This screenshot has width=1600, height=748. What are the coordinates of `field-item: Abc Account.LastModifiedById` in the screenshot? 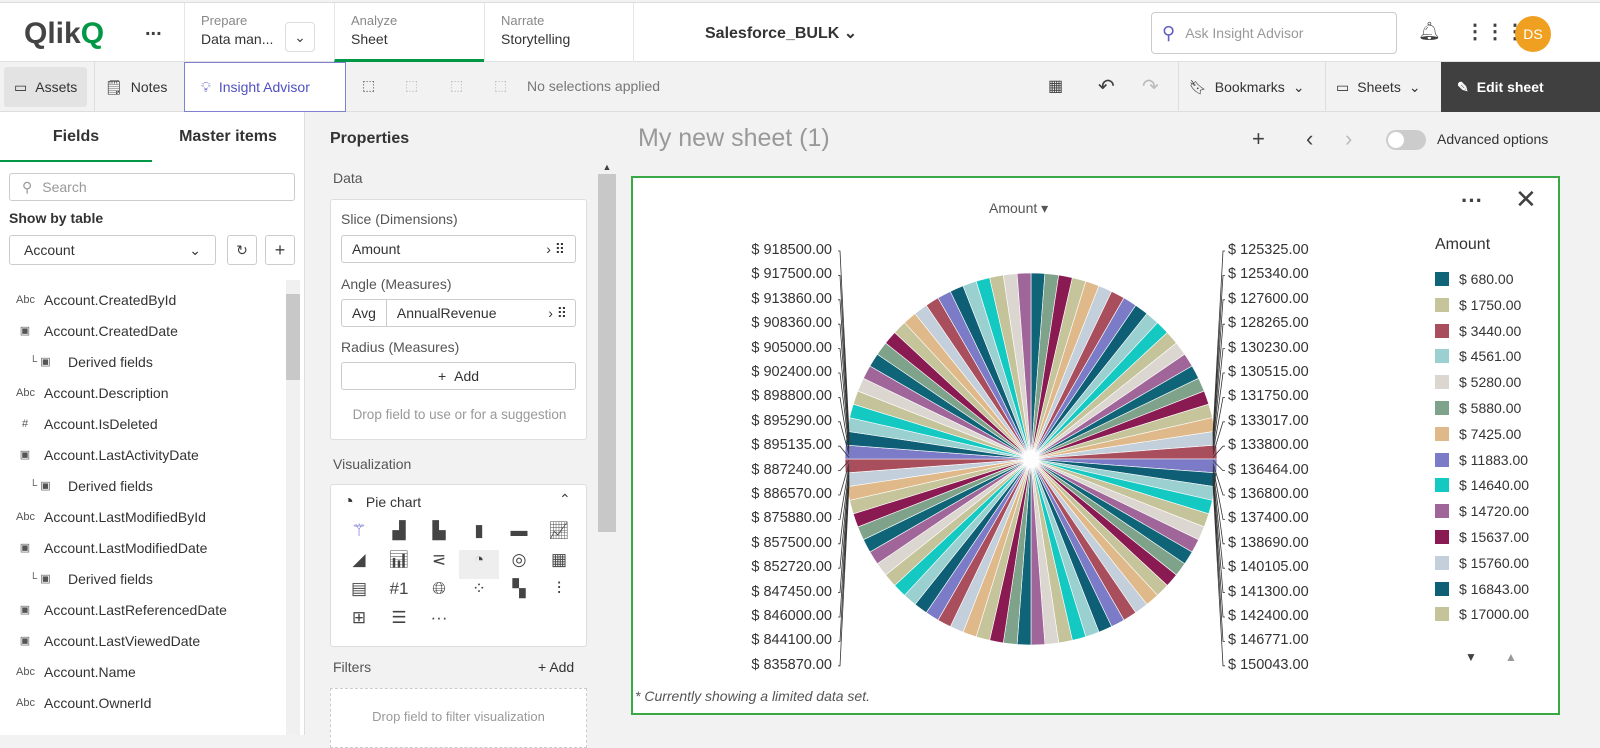 It's located at (111, 516).